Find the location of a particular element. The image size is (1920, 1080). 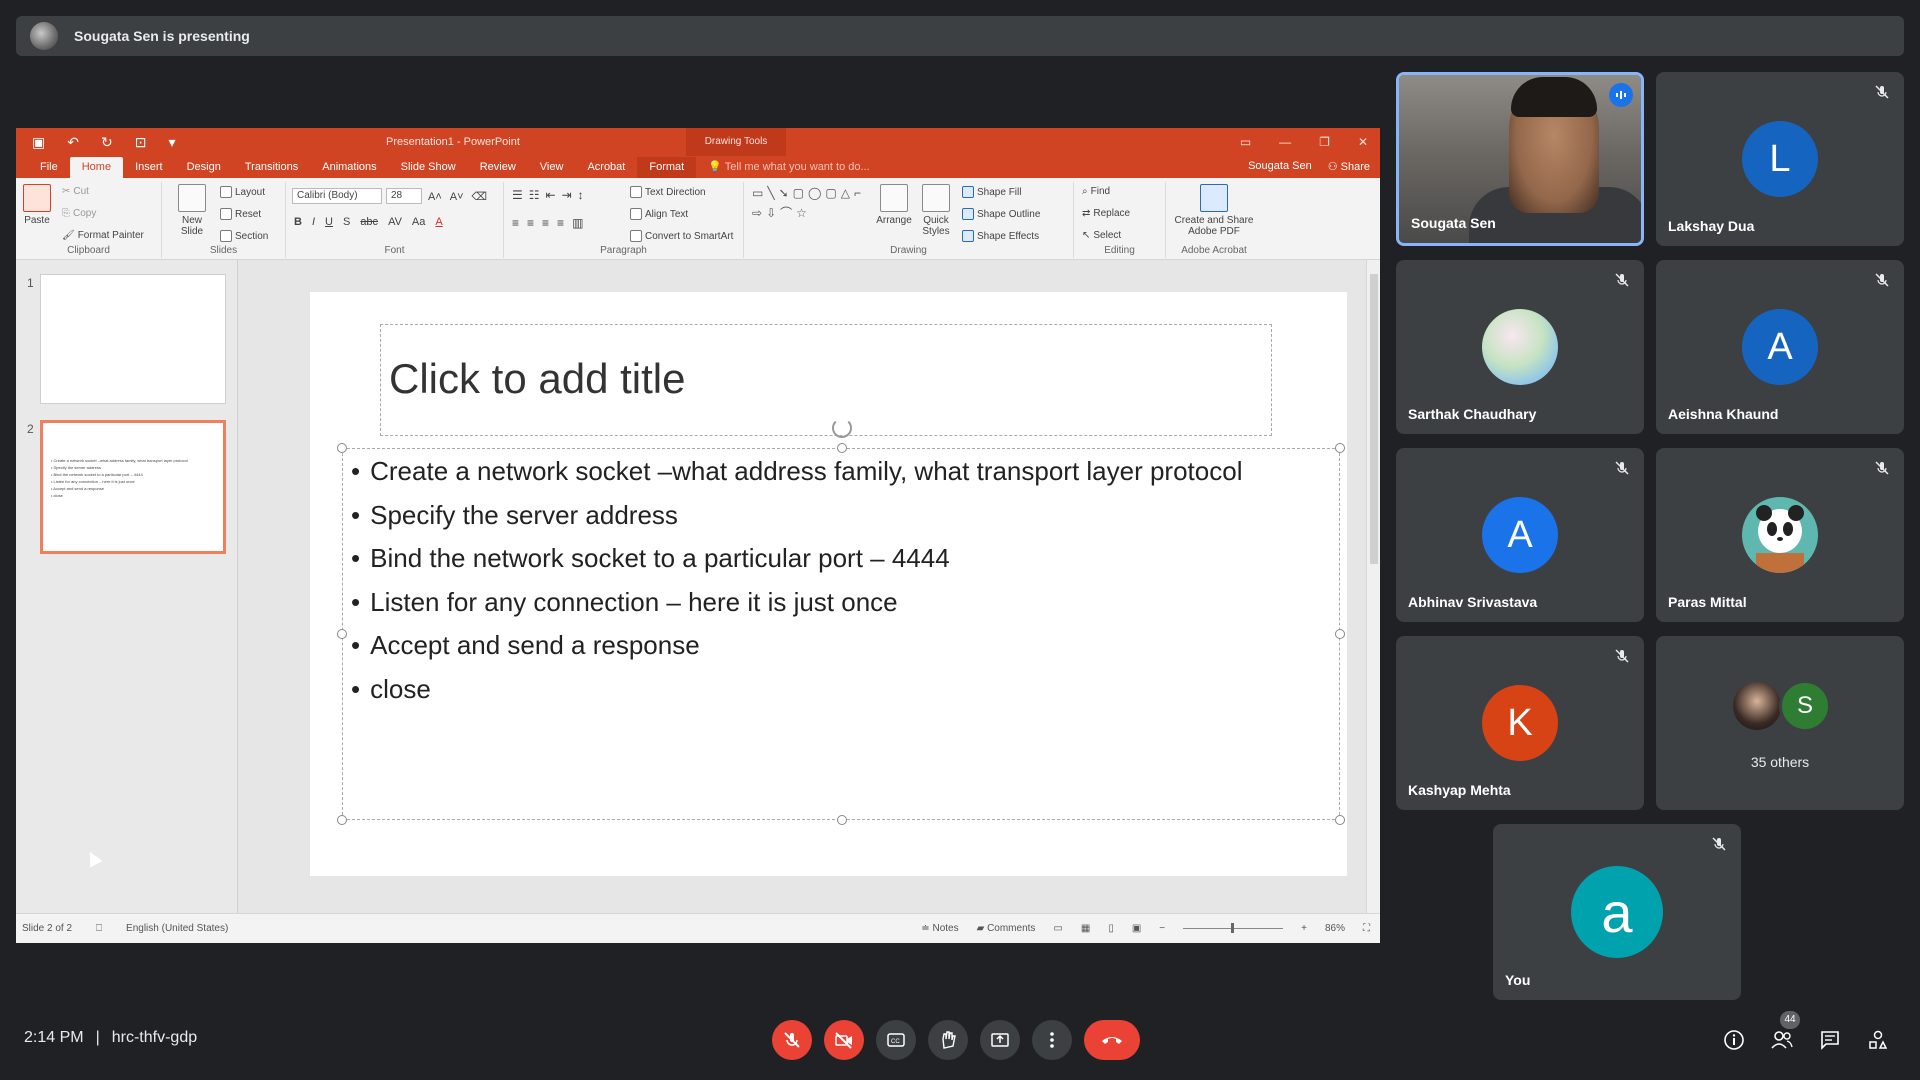

zoom-level: 86% is located at coordinates (1335, 928).